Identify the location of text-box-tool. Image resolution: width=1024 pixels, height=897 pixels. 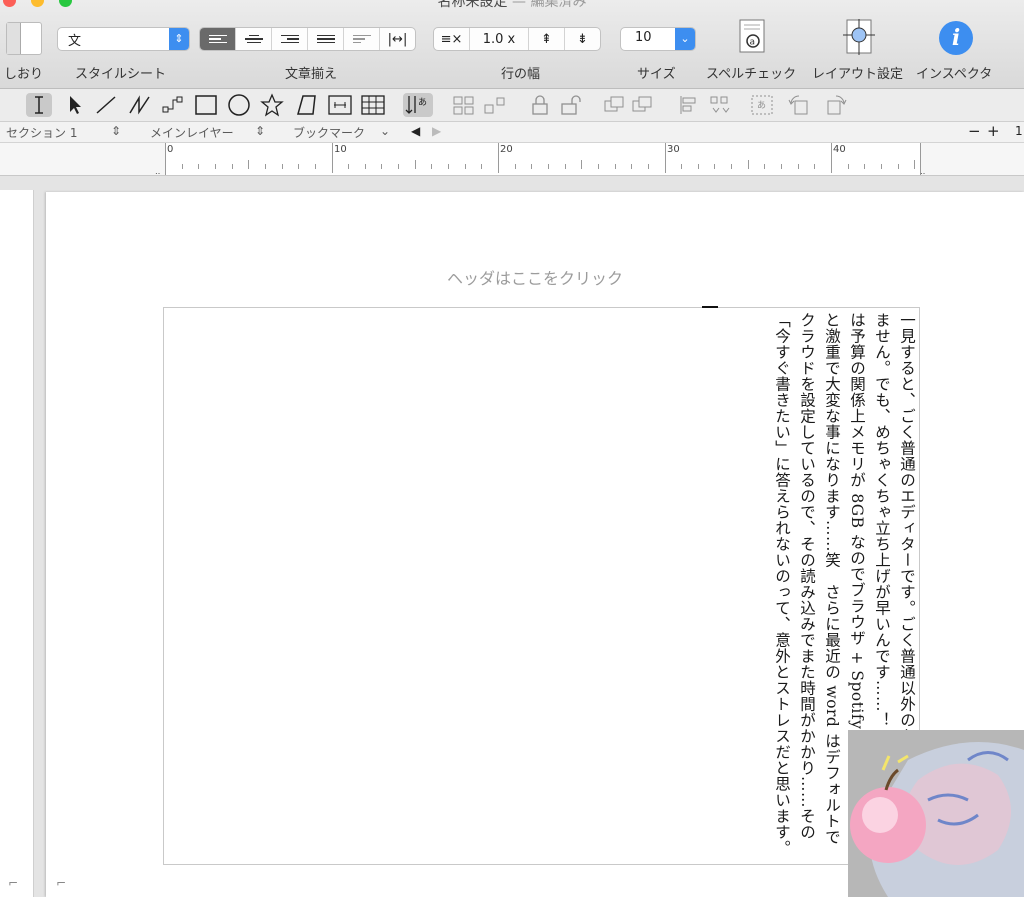
(340, 105).